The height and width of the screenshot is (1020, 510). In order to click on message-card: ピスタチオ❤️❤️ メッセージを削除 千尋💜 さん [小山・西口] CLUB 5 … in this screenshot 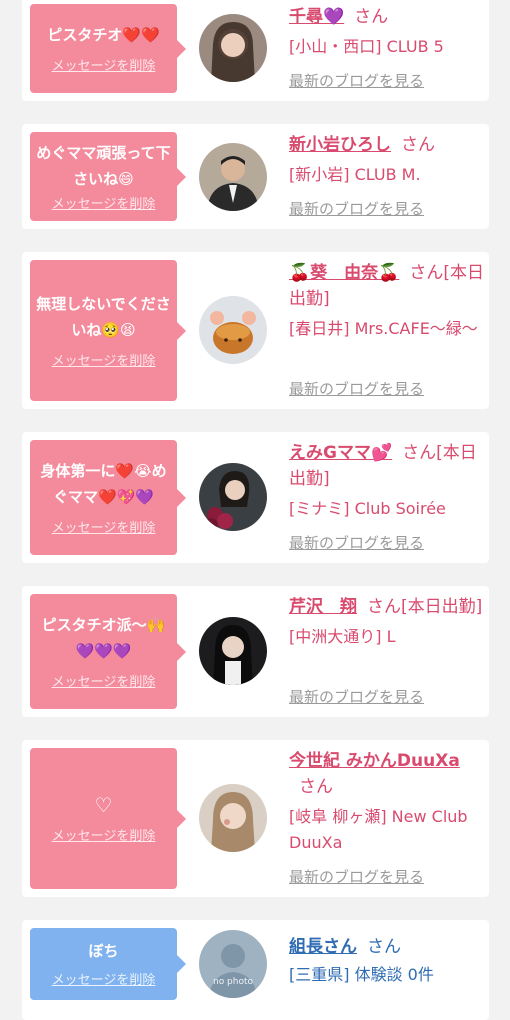, I will do `click(255, 50)`.